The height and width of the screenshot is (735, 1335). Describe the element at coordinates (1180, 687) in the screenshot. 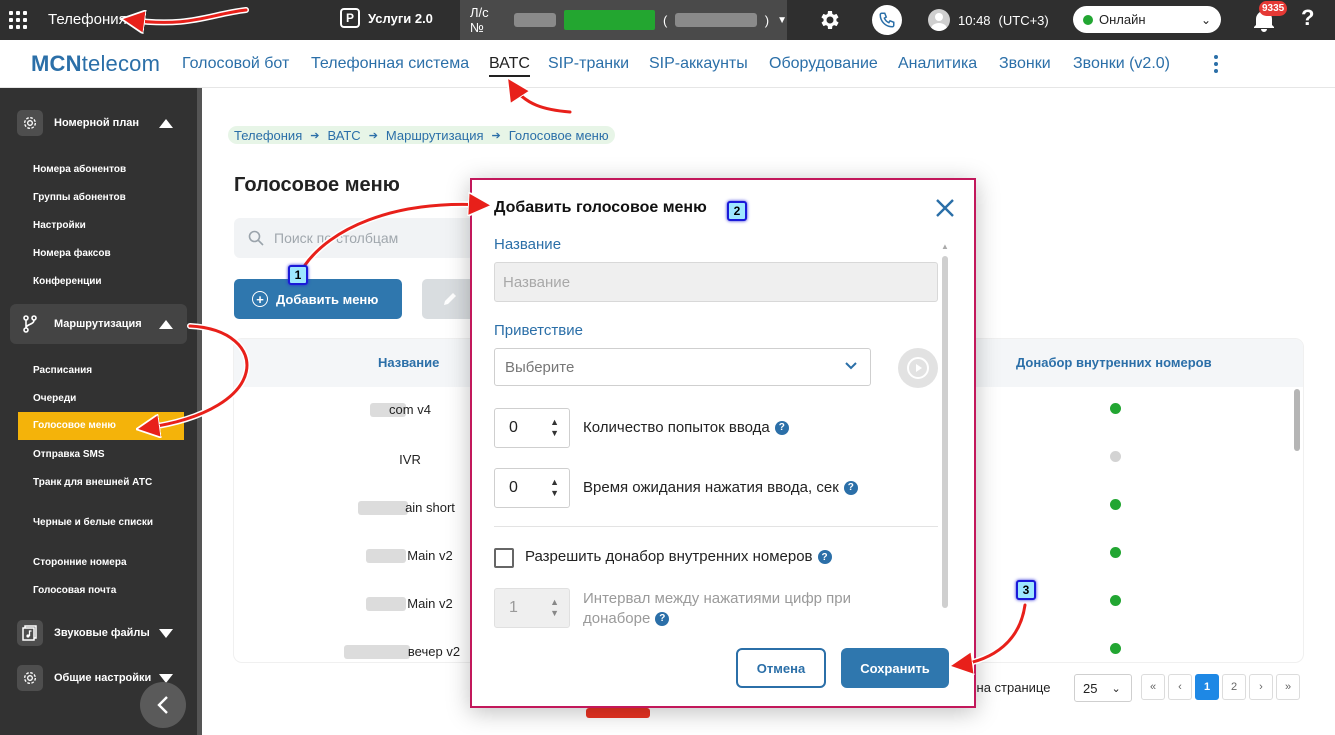

I see `prev-page-button: ‹` at that location.